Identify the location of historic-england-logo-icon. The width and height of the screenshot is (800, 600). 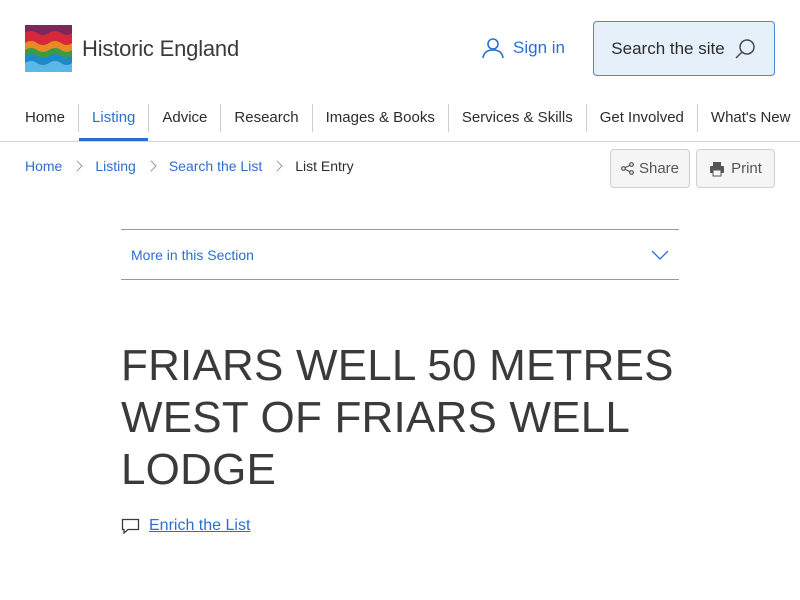
(48, 48).